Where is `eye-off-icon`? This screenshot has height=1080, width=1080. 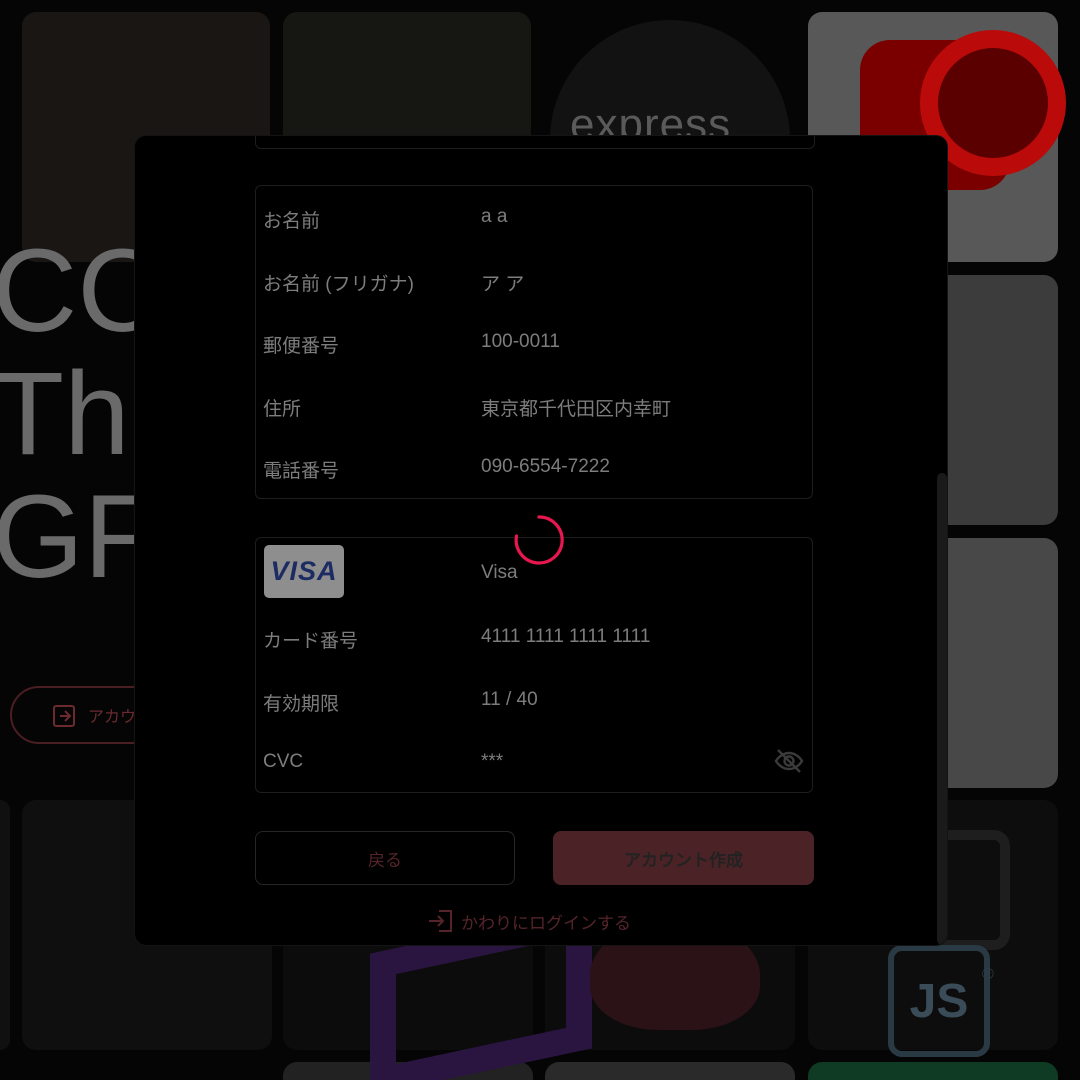
eye-off-icon is located at coordinates (789, 761).